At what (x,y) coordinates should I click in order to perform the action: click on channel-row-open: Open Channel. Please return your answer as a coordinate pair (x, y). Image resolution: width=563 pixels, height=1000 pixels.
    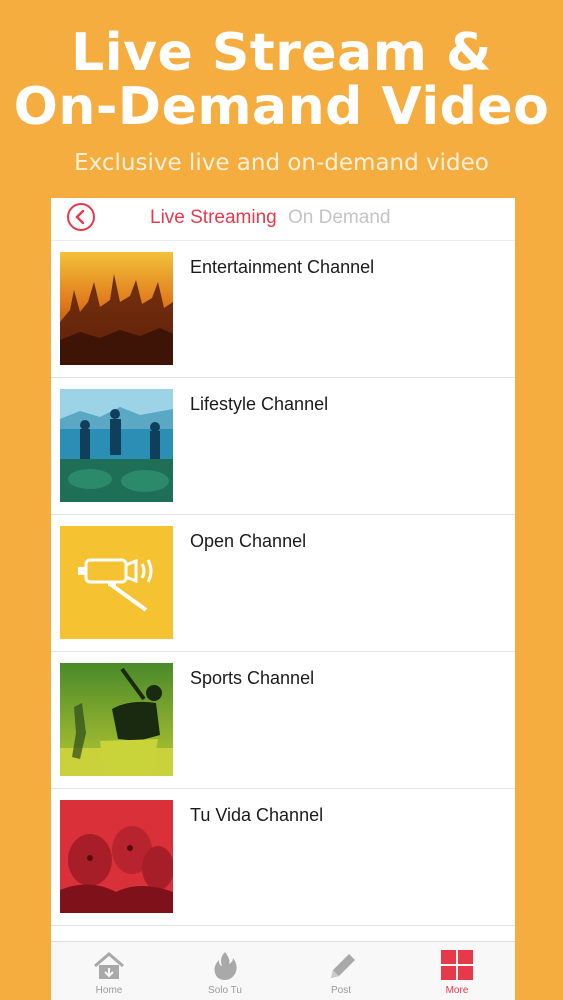
    Looking at the image, I should click on (283, 583).